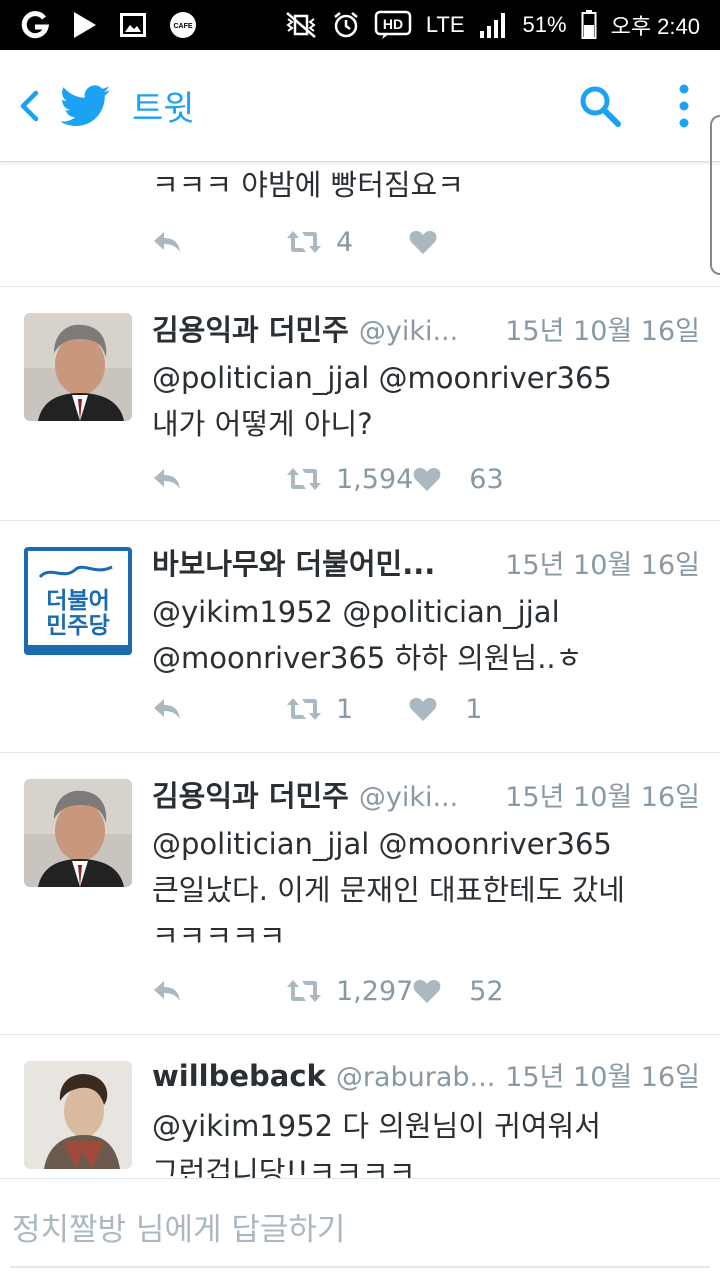 The height and width of the screenshot is (1280, 720). What do you see at coordinates (346, 25) in the screenshot?
I see `alarm-icon` at bounding box center [346, 25].